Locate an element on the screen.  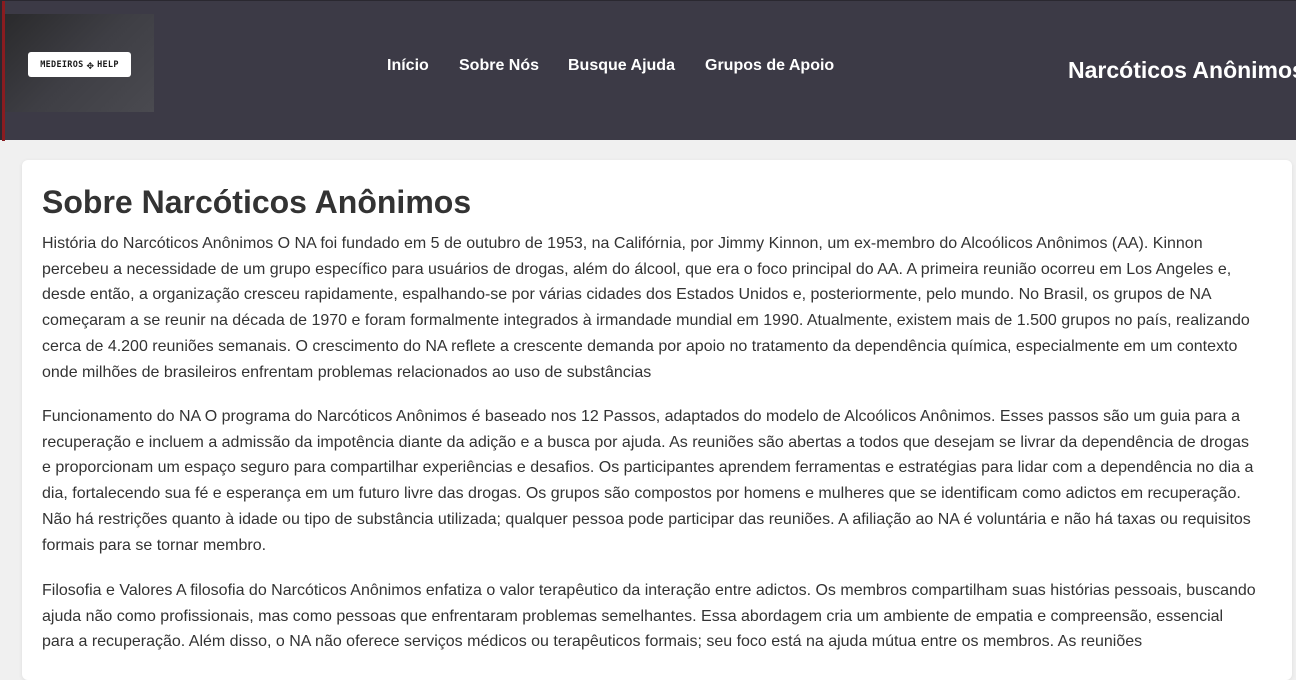
logo-container: MEDEIROS ✥ HELP is located at coordinates (79, 63).